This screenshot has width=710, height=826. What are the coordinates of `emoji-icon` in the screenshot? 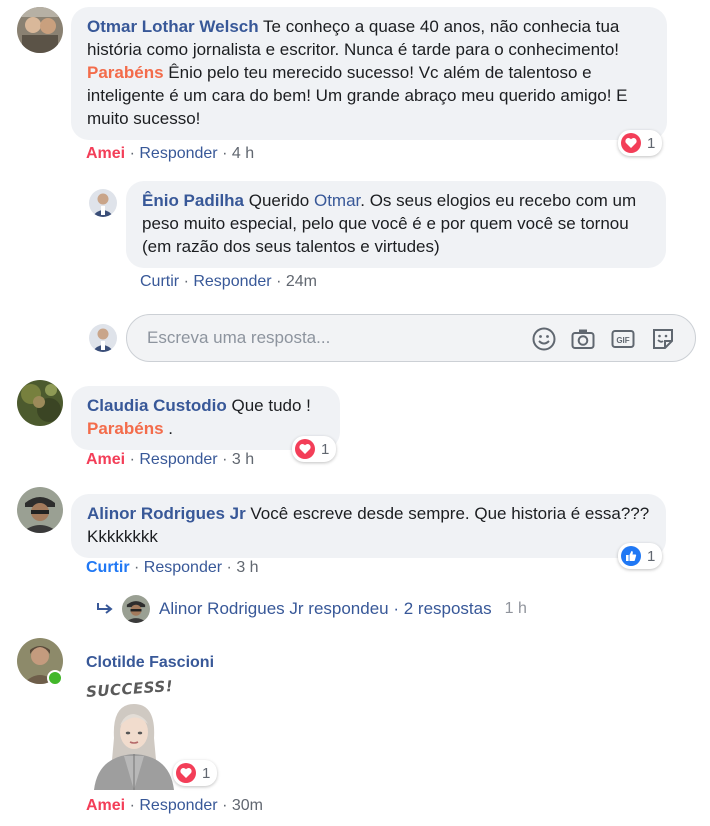 It's located at (544, 339).